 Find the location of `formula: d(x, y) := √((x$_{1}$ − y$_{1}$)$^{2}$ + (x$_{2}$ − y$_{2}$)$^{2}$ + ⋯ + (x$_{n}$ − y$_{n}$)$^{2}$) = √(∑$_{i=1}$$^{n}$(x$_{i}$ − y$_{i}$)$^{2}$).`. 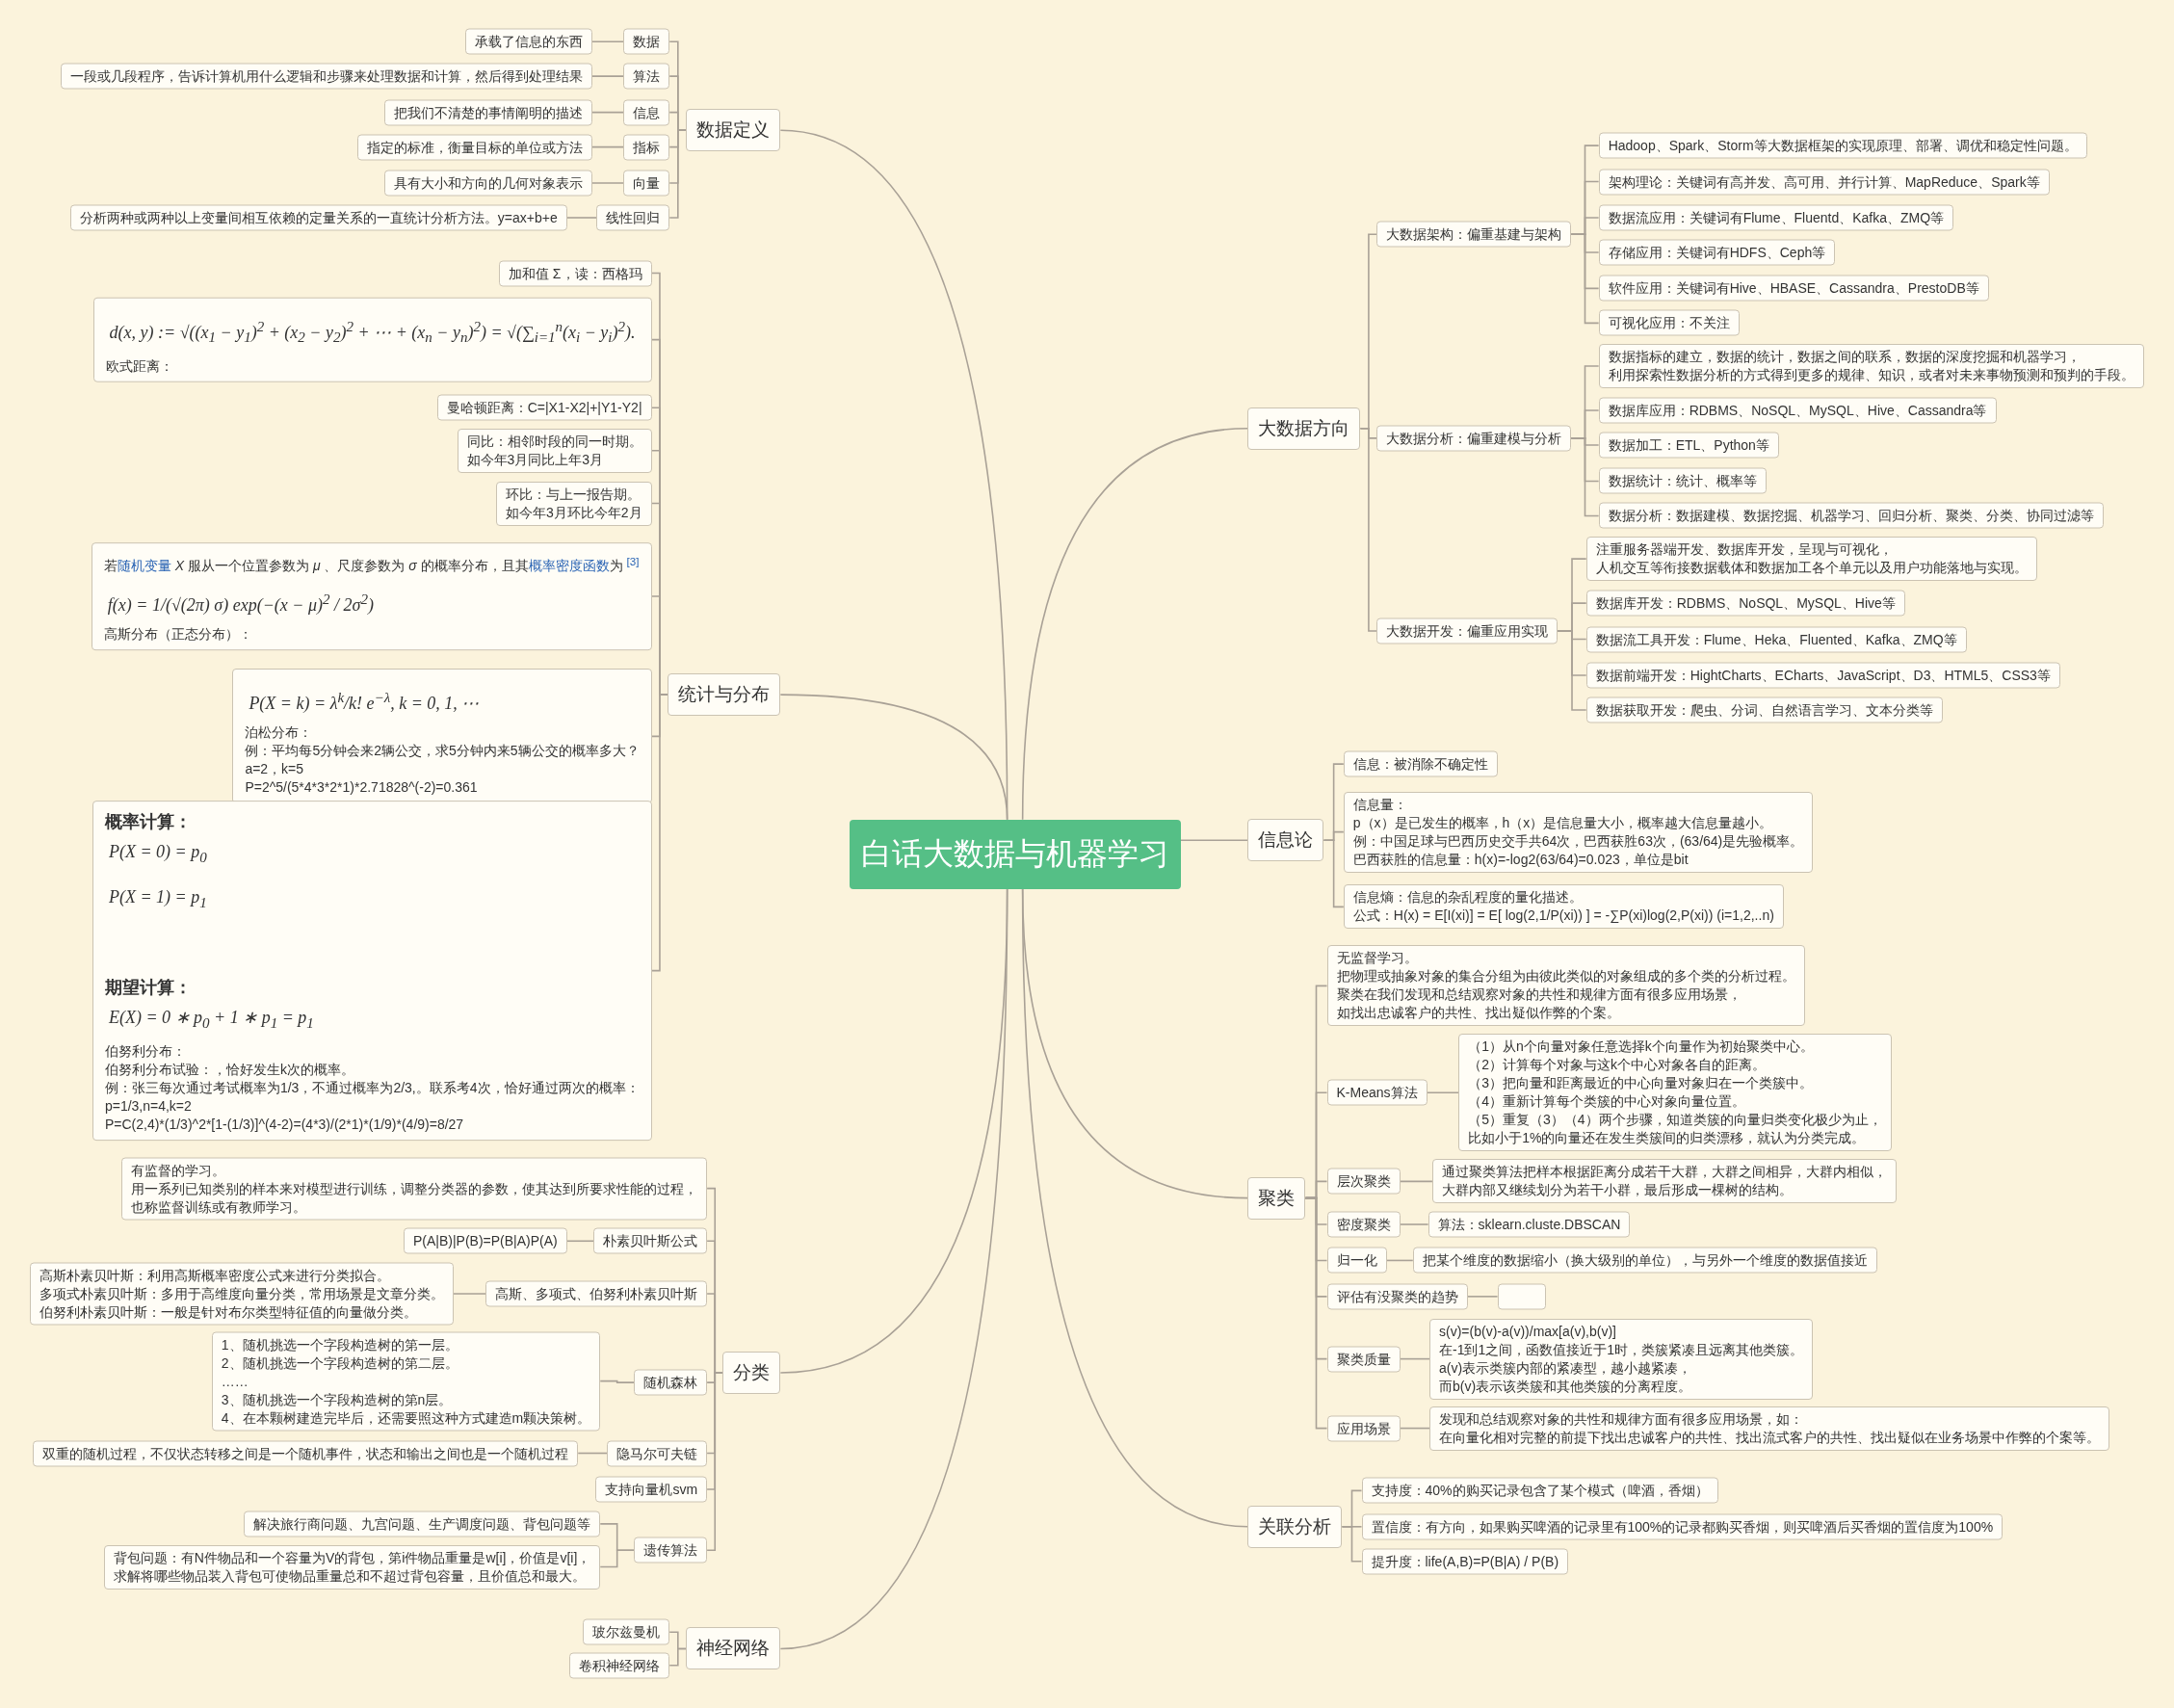

formula: d(x, y) := √((x$_{1}$ − y$_{1}$)$^{2}$ + (x$_{2}$ − y$_{2}$)$^{2}$ + ⋯ + (x$_{n}$ − y$_{n}$)$^{2}$) = √(∑$_{i=1}$$^{n}$(x$_{i}$ − y$_{i}$)$^{2}$). is located at coordinates (373, 332).